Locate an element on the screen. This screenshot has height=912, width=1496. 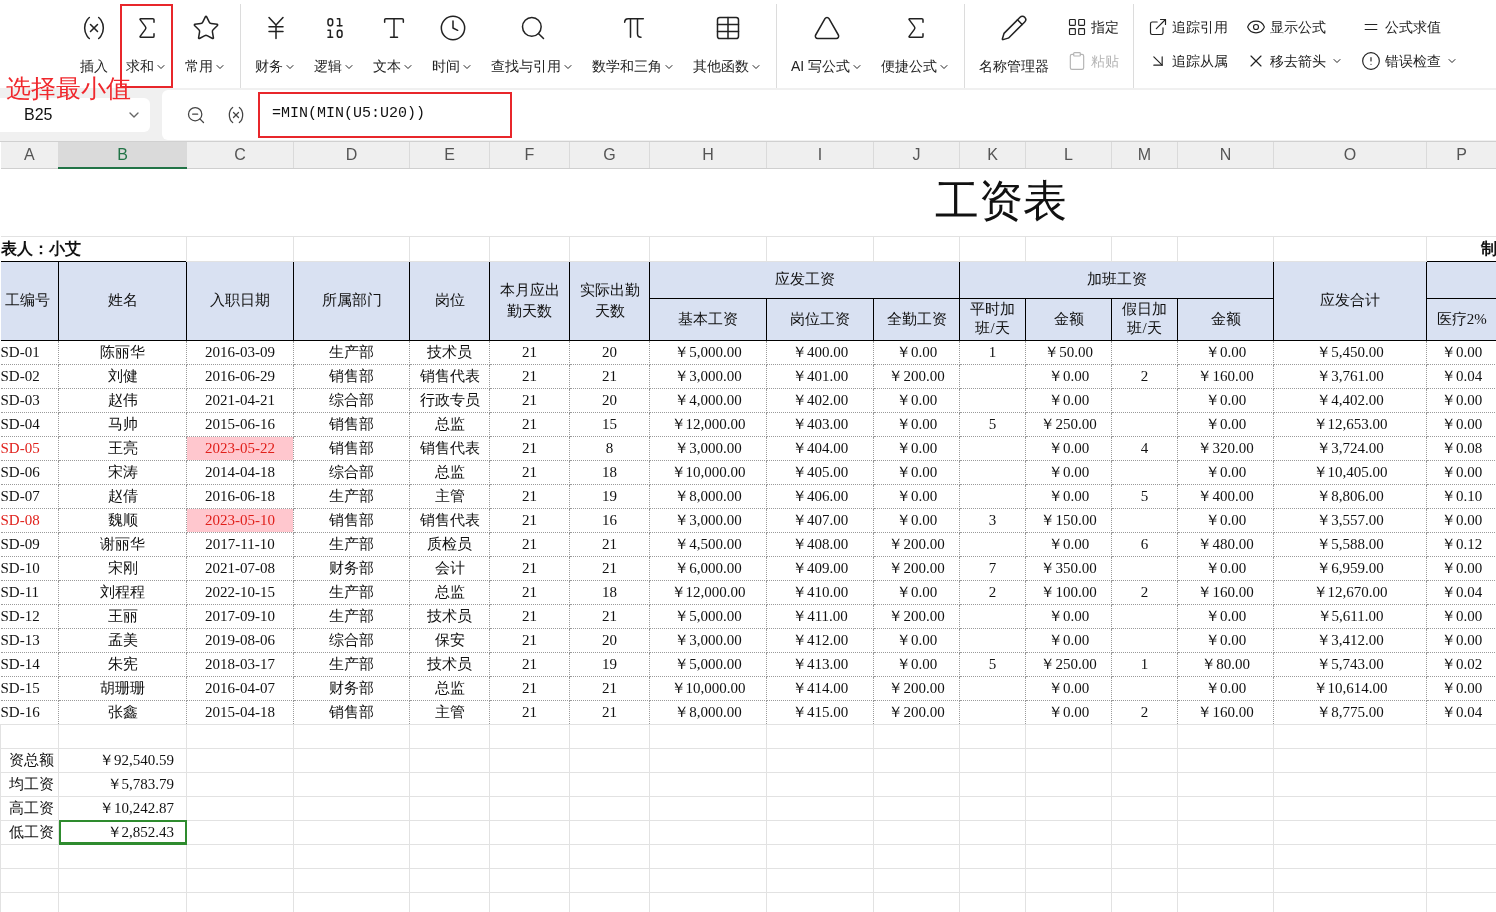
table-cell: ￥402.00 is located at coordinates (820, 400).